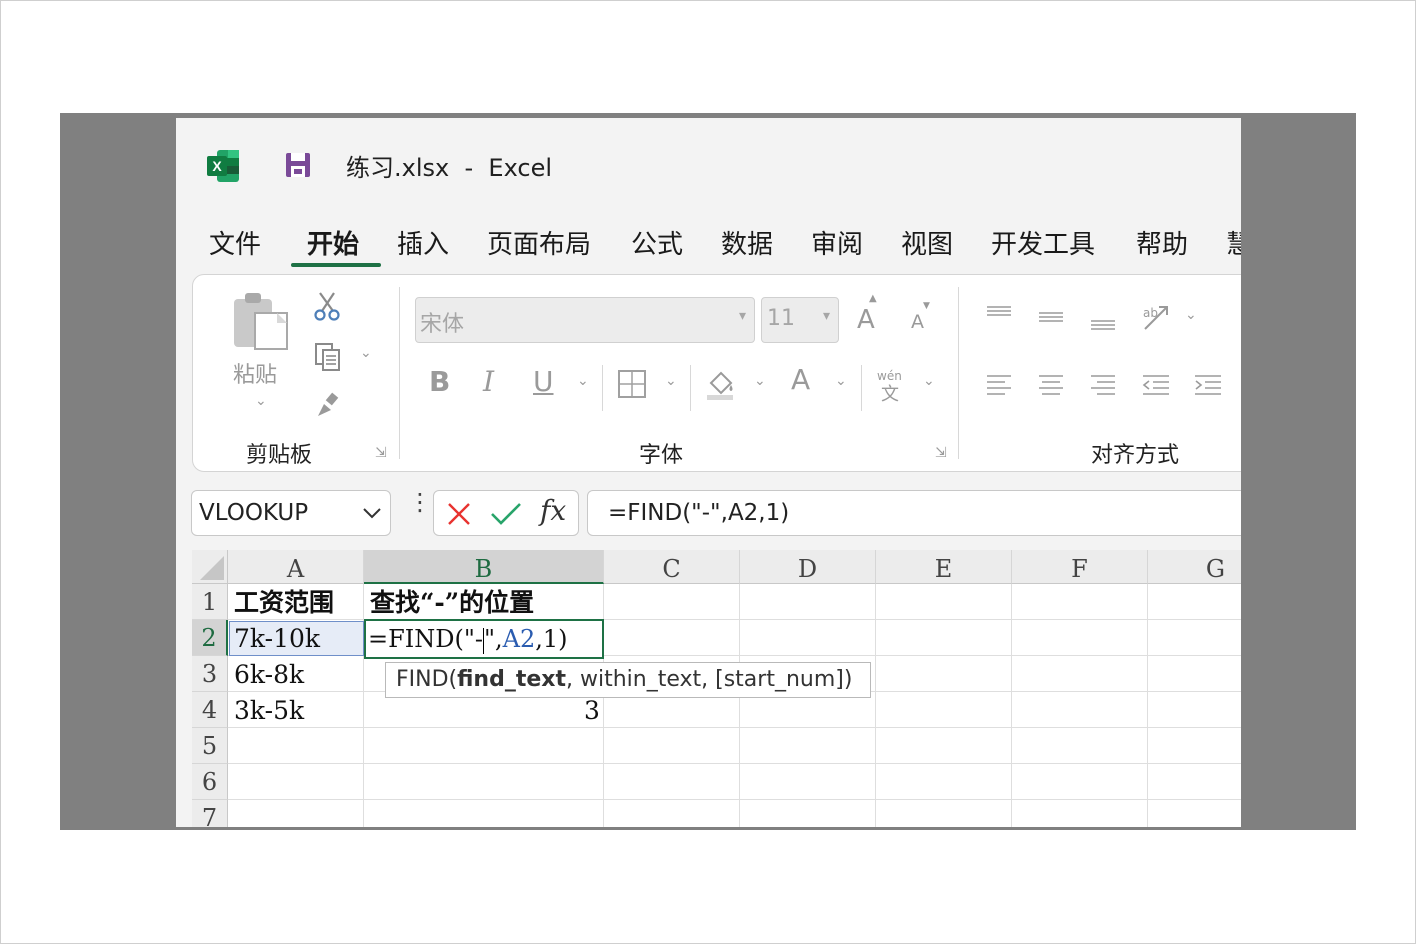 This screenshot has height=944, width=1416. I want to click on column-header-d: D, so click(808, 567).